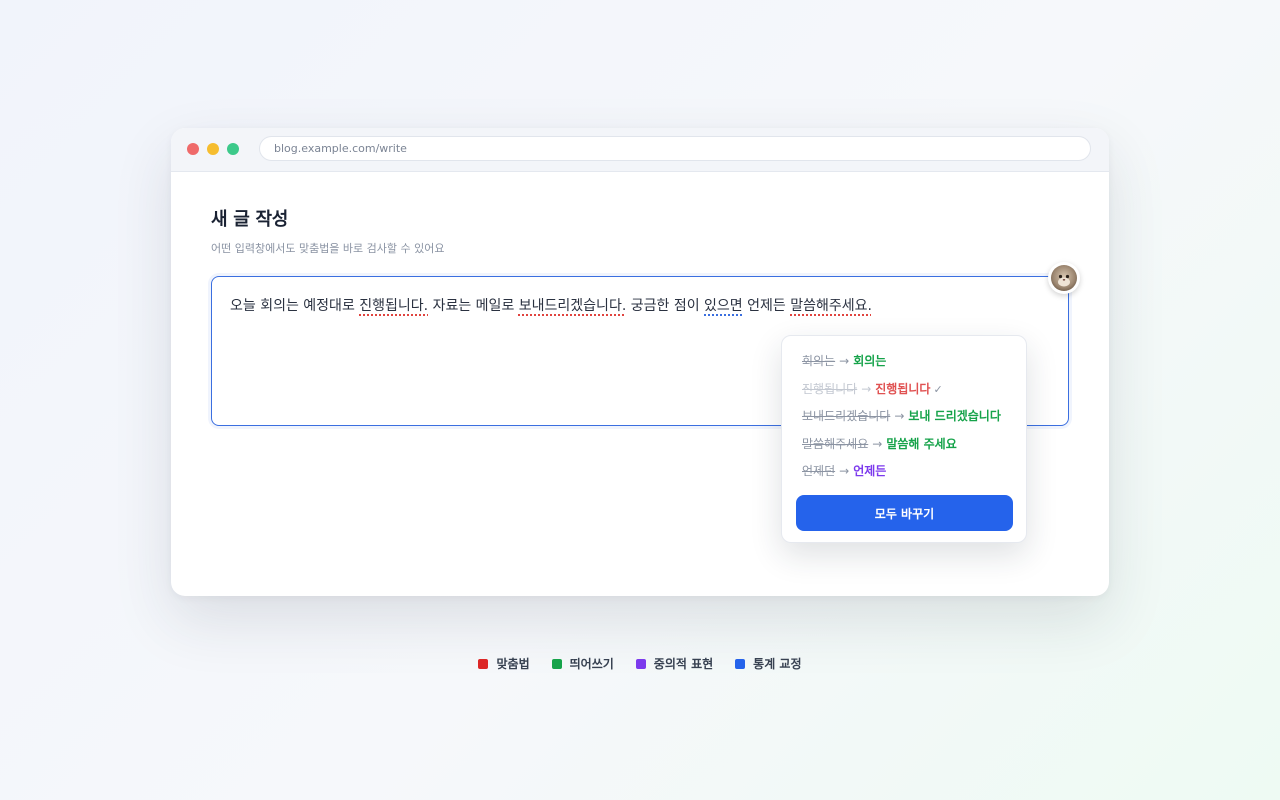 Image resolution: width=1280 pixels, height=800 pixels. Describe the element at coordinates (233, 149) in the screenshot. I see `maximize-window-dot` at that location.